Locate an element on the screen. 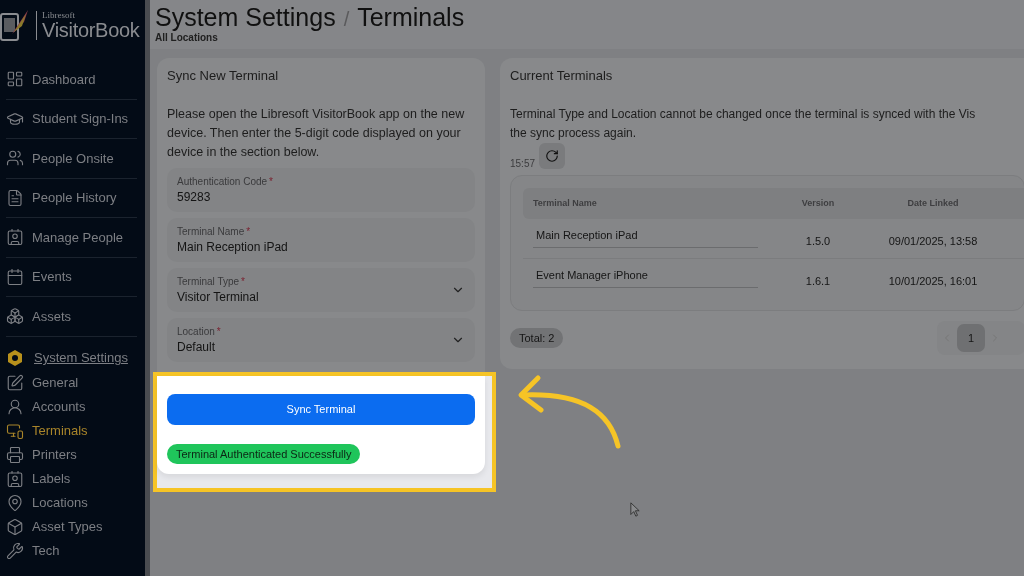 This screenshot has height=576, width=1024. sidebar-item: Accounts is located at coordinates (71, 406).